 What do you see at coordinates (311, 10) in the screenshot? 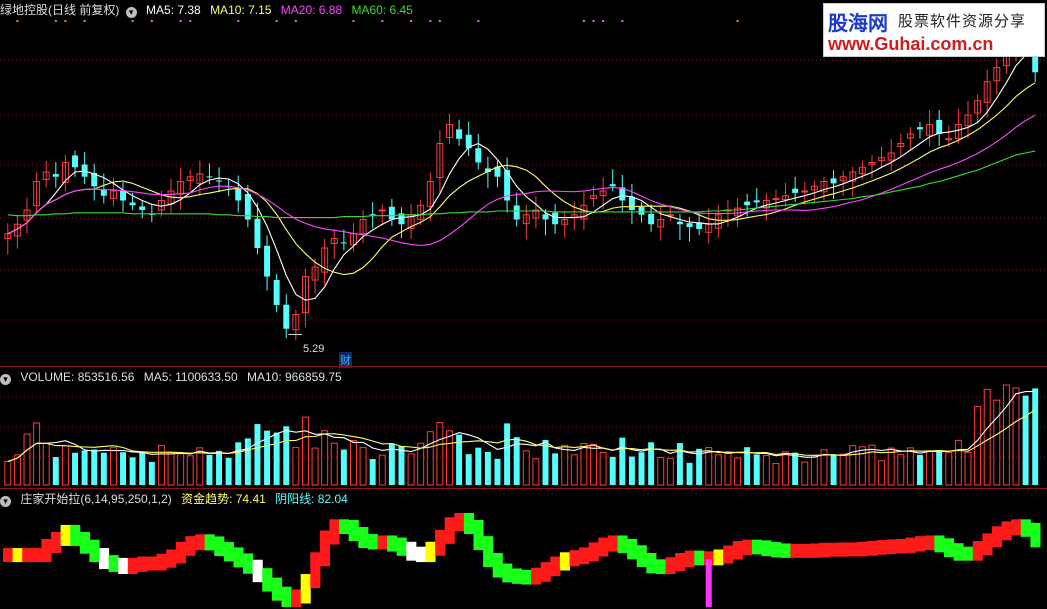
I see `ma20-value: MA20: 6.88` at bounding box center [311, 10].